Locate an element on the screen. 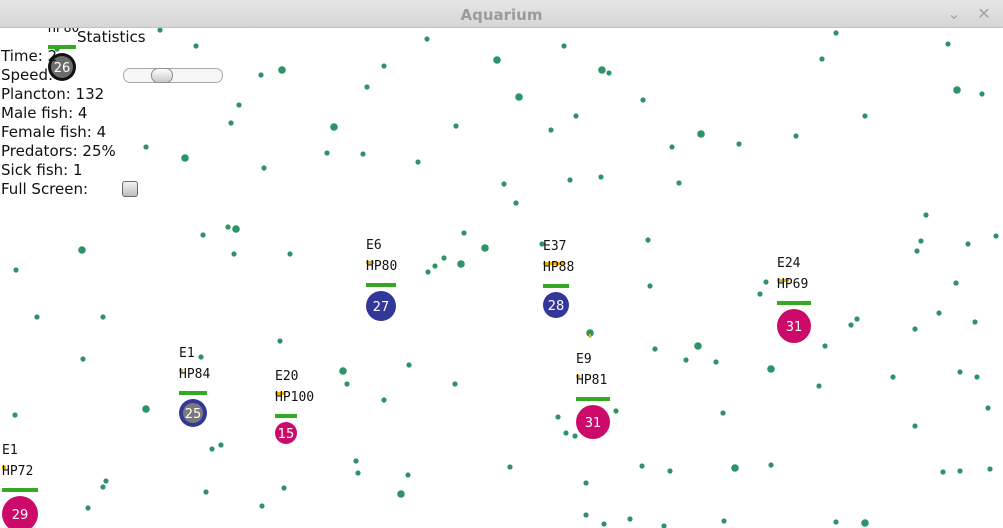 The height and width of the screenshot is (528, 1003). hp-label: HP100 is located at coordinates (294, 397).